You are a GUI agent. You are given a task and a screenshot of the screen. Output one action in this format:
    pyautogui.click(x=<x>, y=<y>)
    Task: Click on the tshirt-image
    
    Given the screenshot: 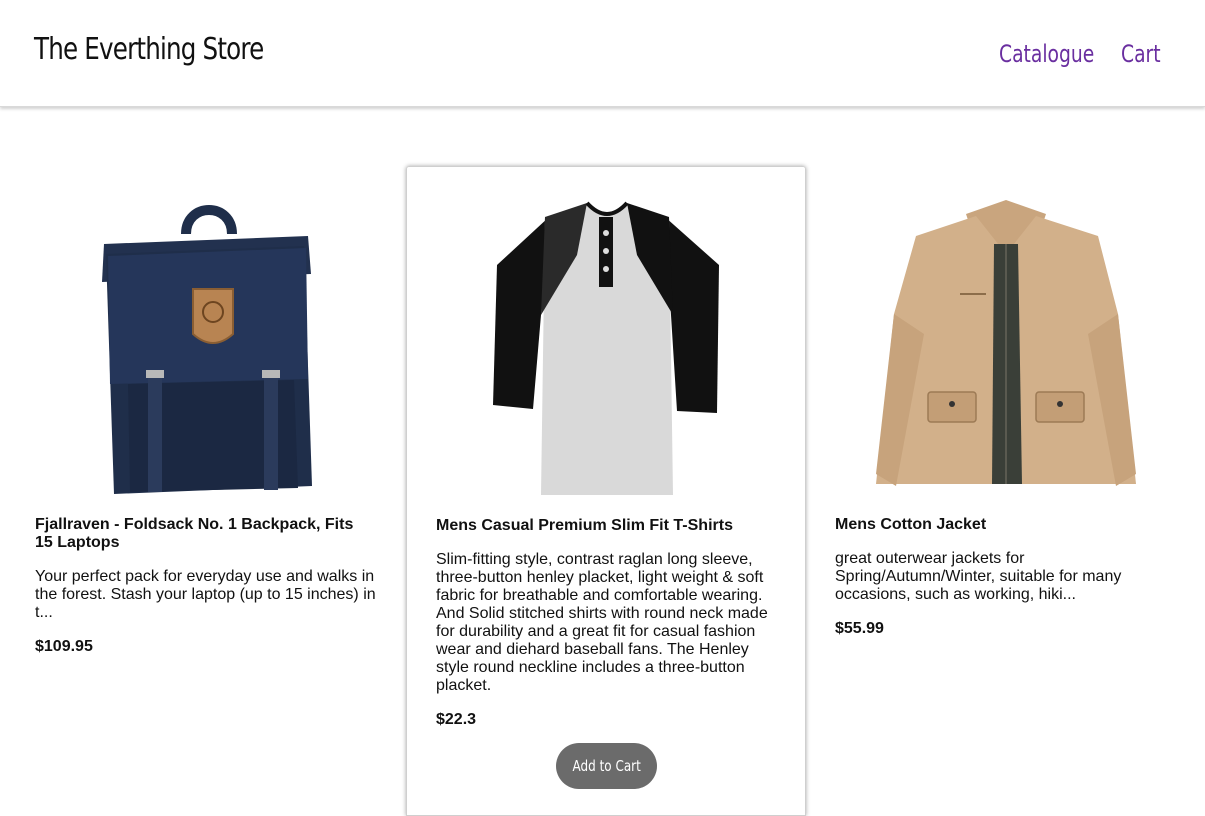 What is the action you would take?
    pyautogui.click(x=607, y=346)
    